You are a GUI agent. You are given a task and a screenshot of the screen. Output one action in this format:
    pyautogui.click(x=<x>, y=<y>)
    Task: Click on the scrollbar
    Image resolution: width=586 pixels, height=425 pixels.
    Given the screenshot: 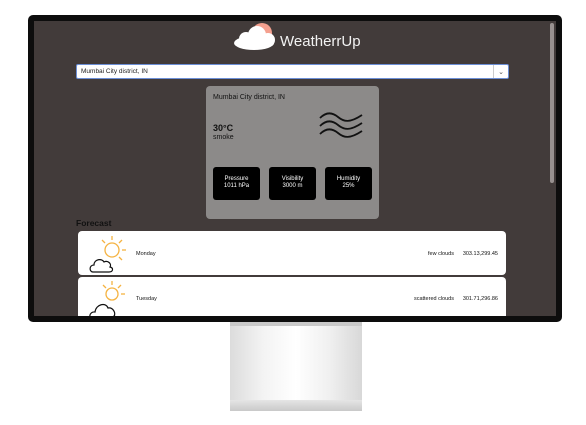 What is the action you would take?
    pyautogui.click(x=552, y=103)
    